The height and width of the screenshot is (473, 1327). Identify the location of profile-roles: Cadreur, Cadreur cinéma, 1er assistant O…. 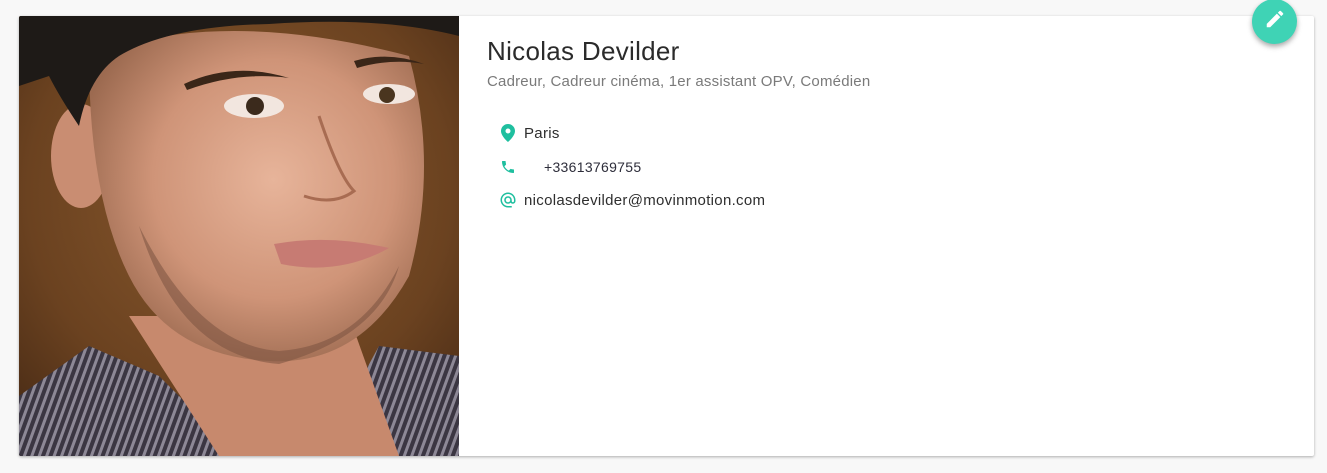
(679, 81).